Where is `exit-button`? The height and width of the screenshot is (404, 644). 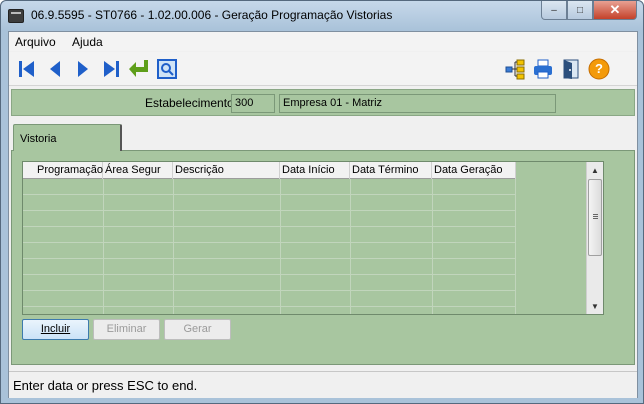 exit-button is located at coordinates (571, 69).